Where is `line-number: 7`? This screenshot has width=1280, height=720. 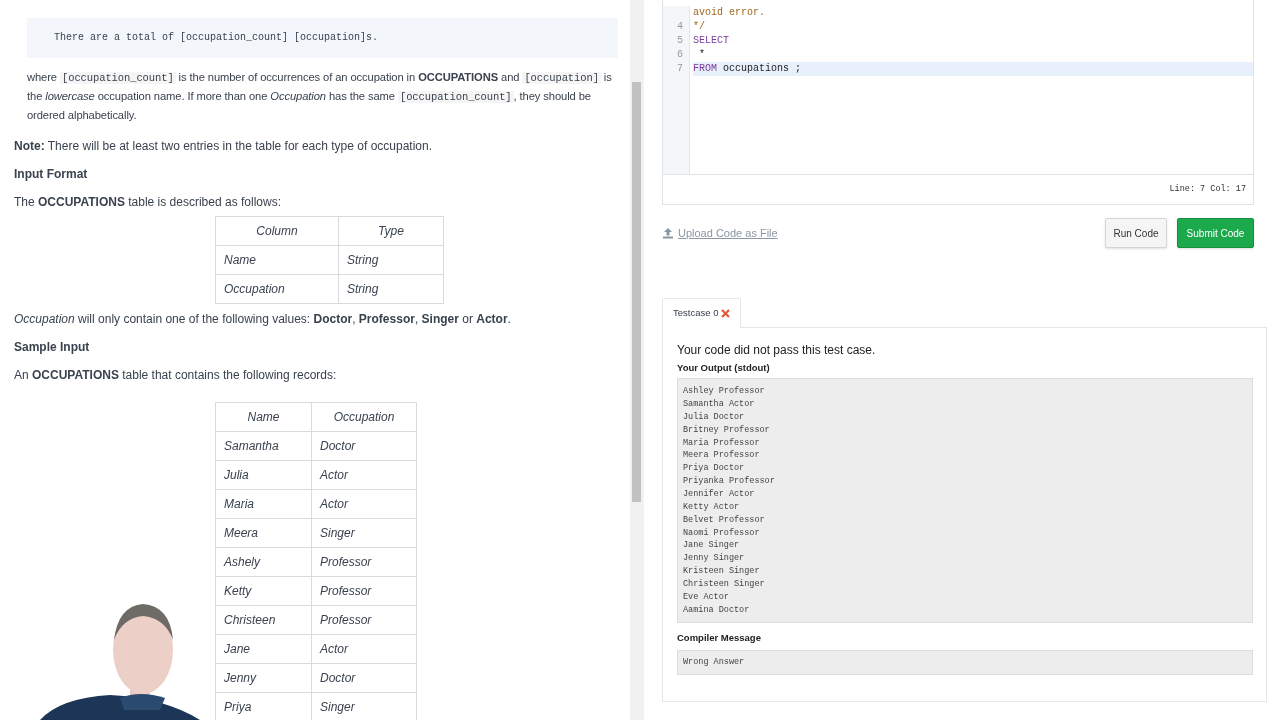
line-number: 7 is located at coordinates (679, 69).